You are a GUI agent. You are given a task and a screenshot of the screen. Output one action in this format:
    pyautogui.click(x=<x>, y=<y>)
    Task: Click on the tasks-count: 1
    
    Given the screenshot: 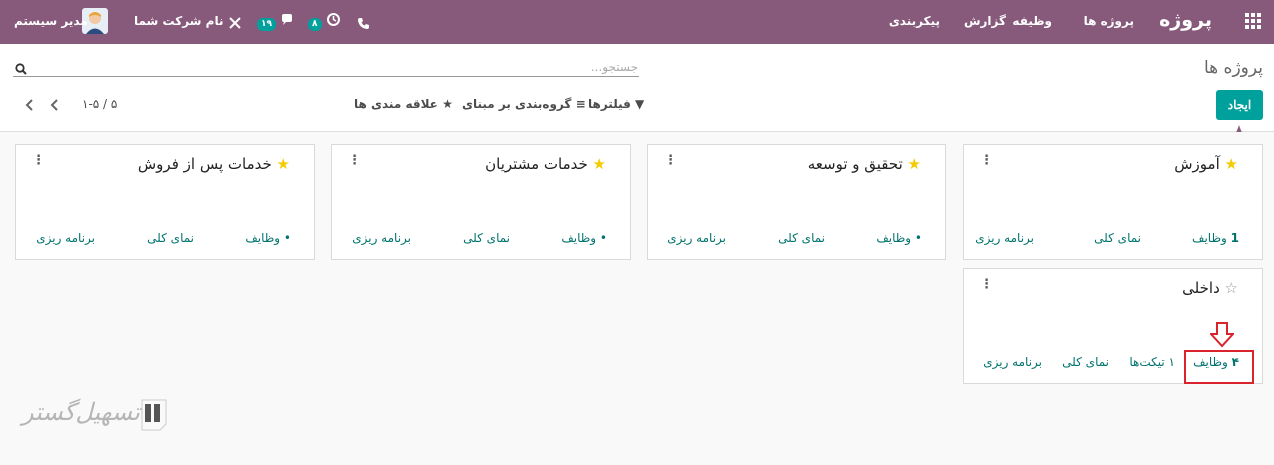 What is the action you would take?
    pyautogui.click(x=1234, y=238)
    